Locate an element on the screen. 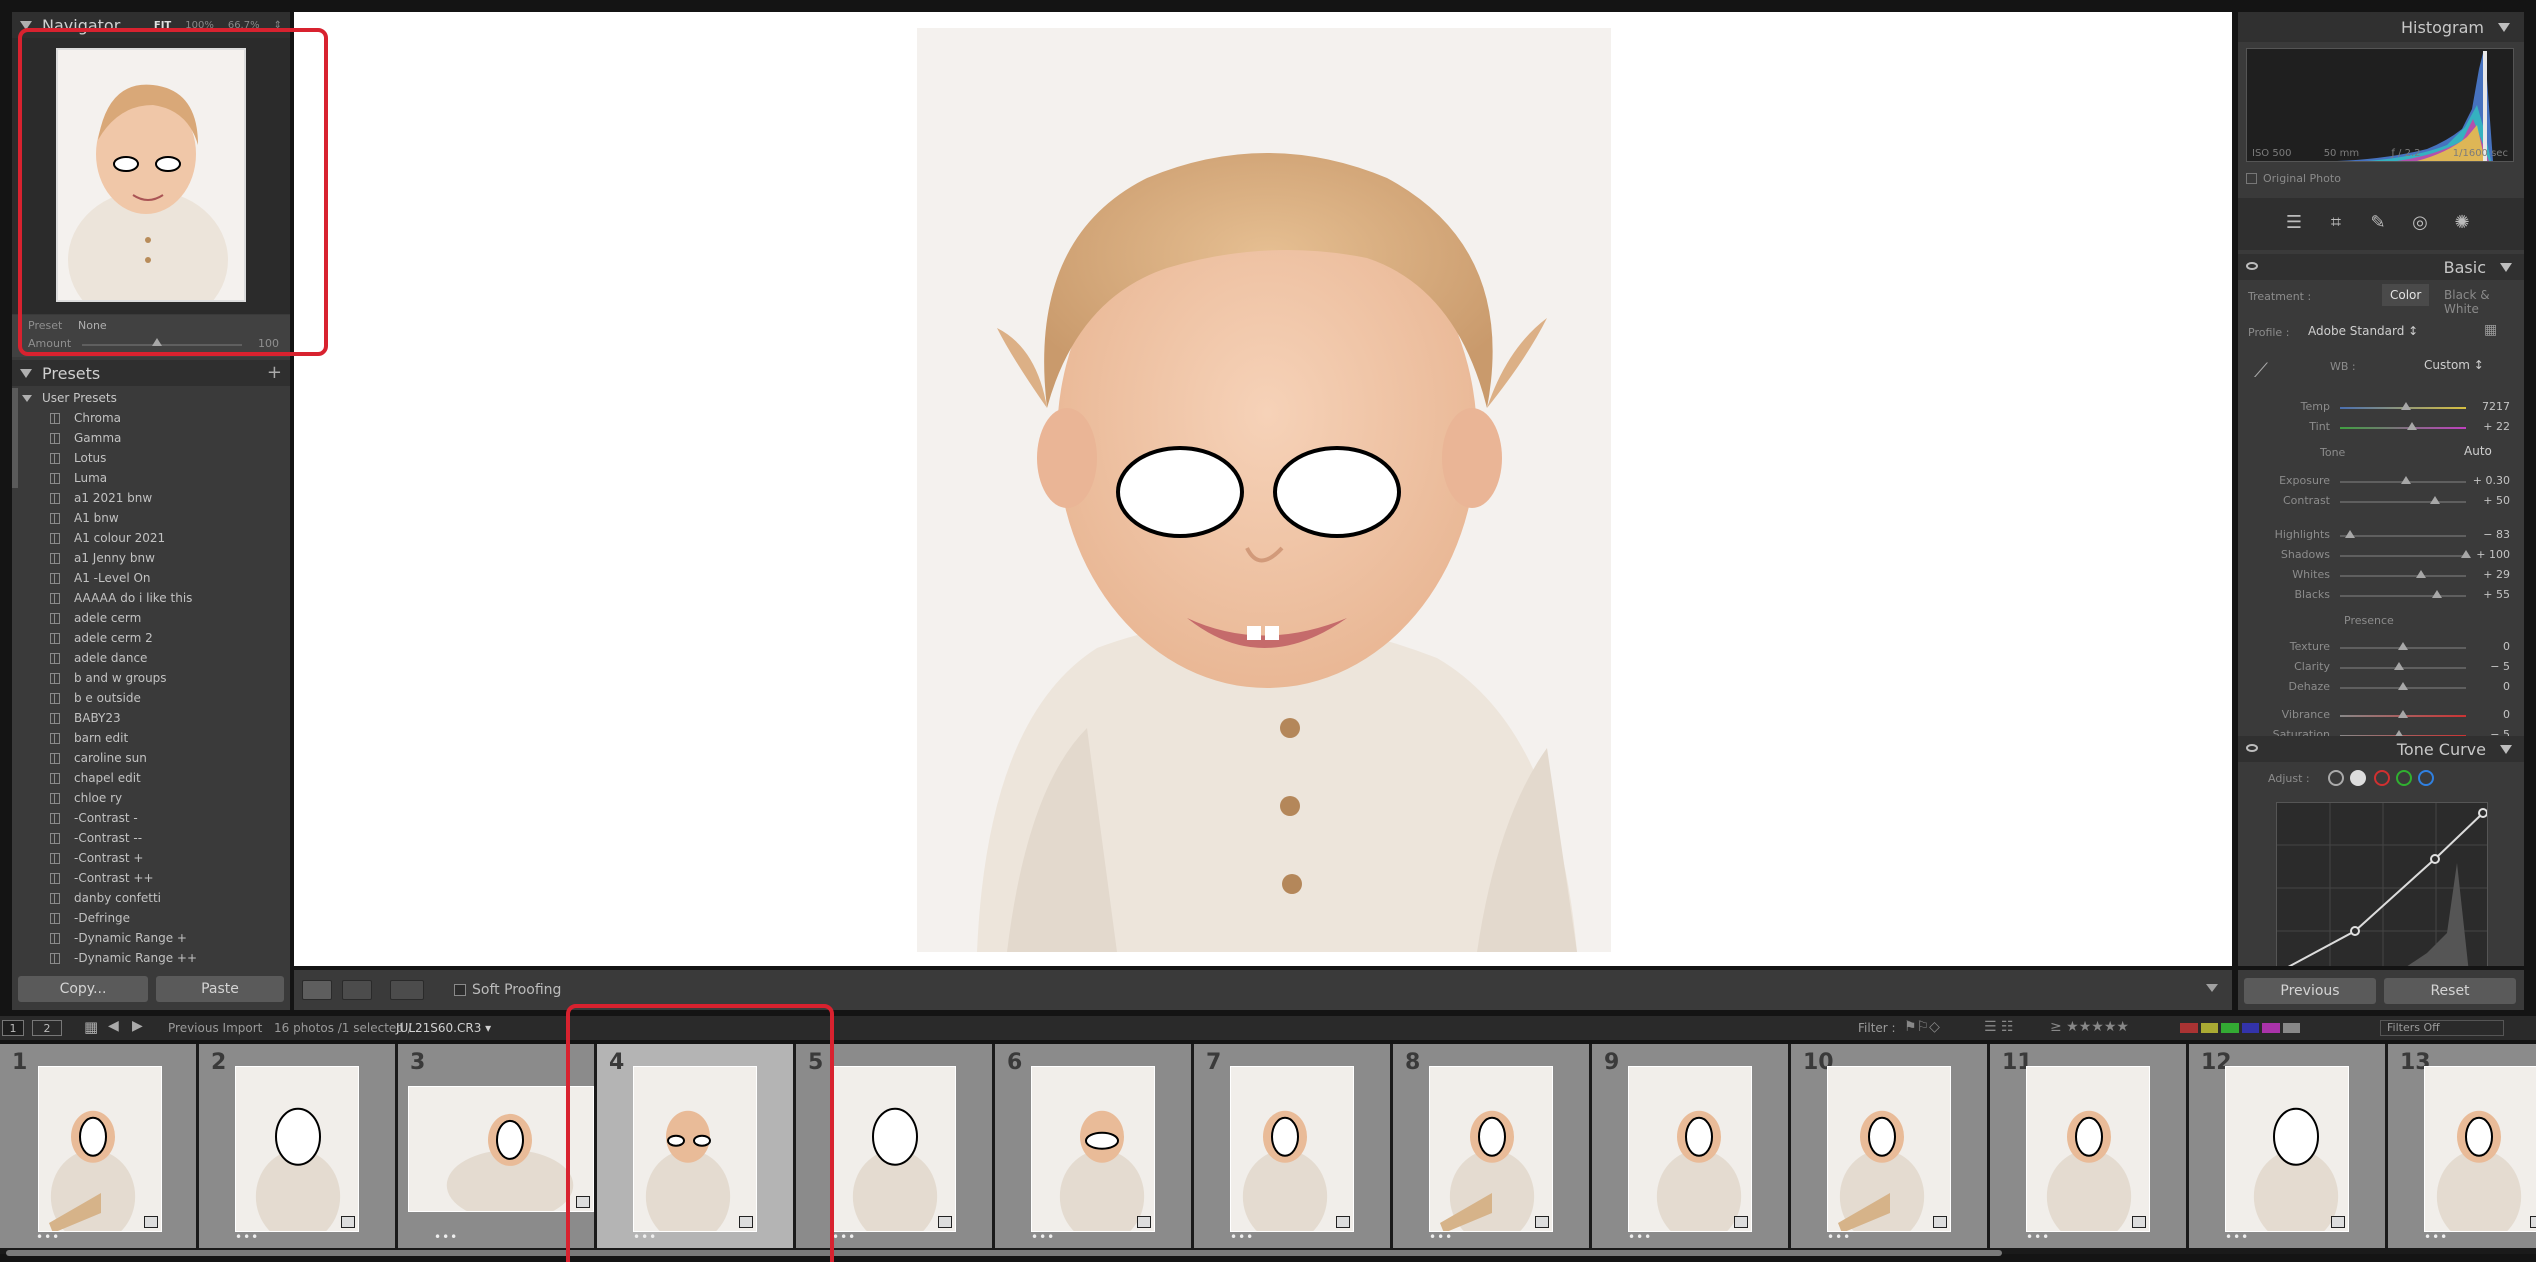 The width and height of the screenshot is (2536, 1262). preset-item: BABY23 is located at coordinates (151, 718).